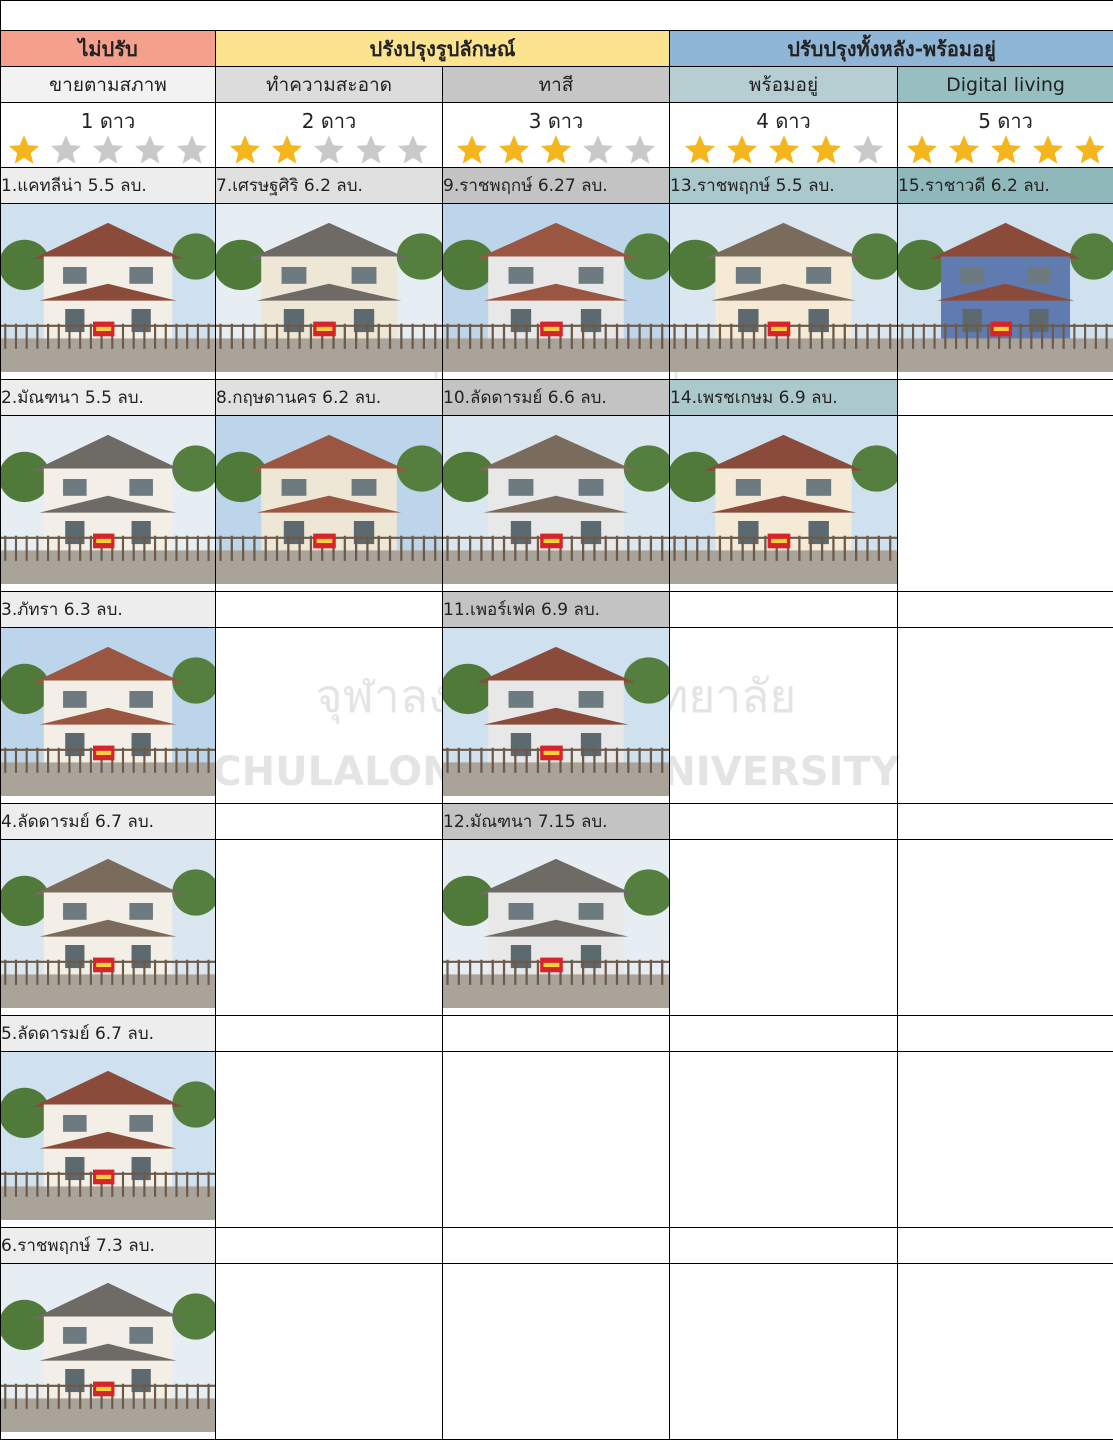  What do you see at coordinates (108, 1034) in the screenshot?
I see `listing-caption: 5.ลัดดารมย์ 6.7 ลบ.` at bounding box center [108, 1034].